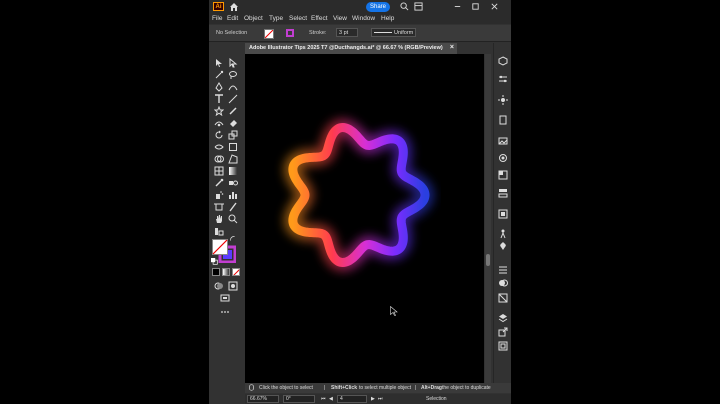 The image size is (720, 404). I want to click on menu-select: Select, so click(298, 18).